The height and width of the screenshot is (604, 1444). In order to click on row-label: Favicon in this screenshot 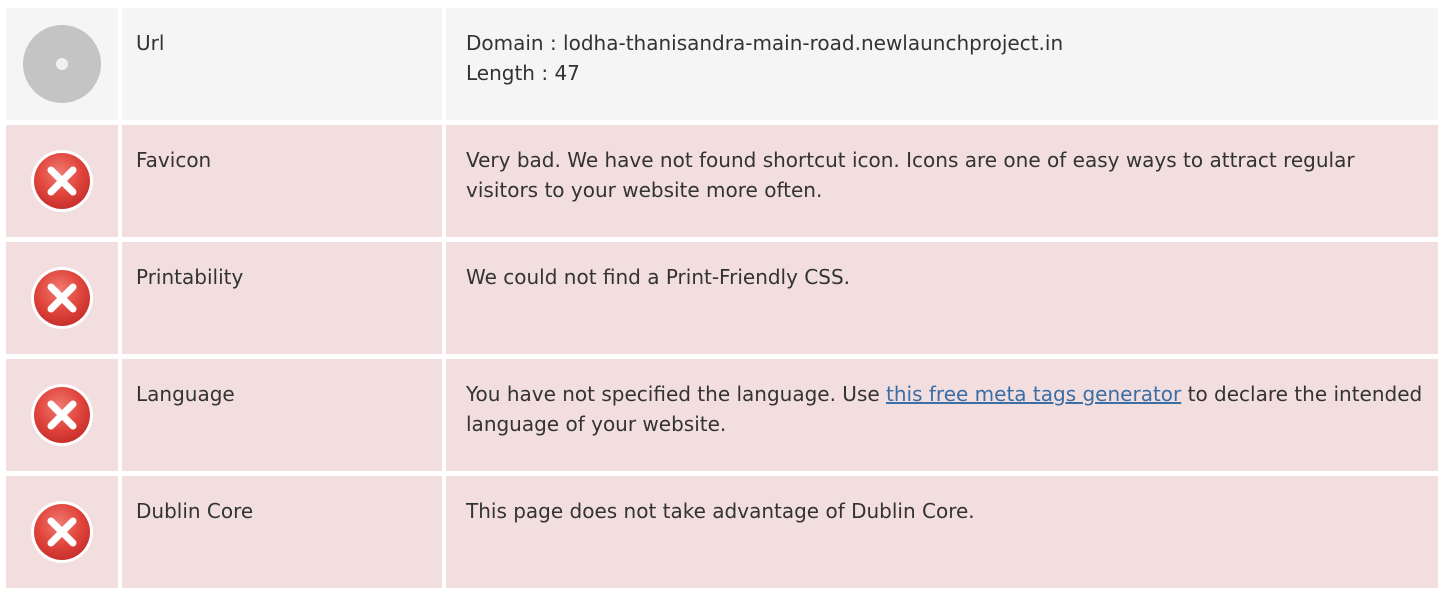, I will do `click(282, 181)`.